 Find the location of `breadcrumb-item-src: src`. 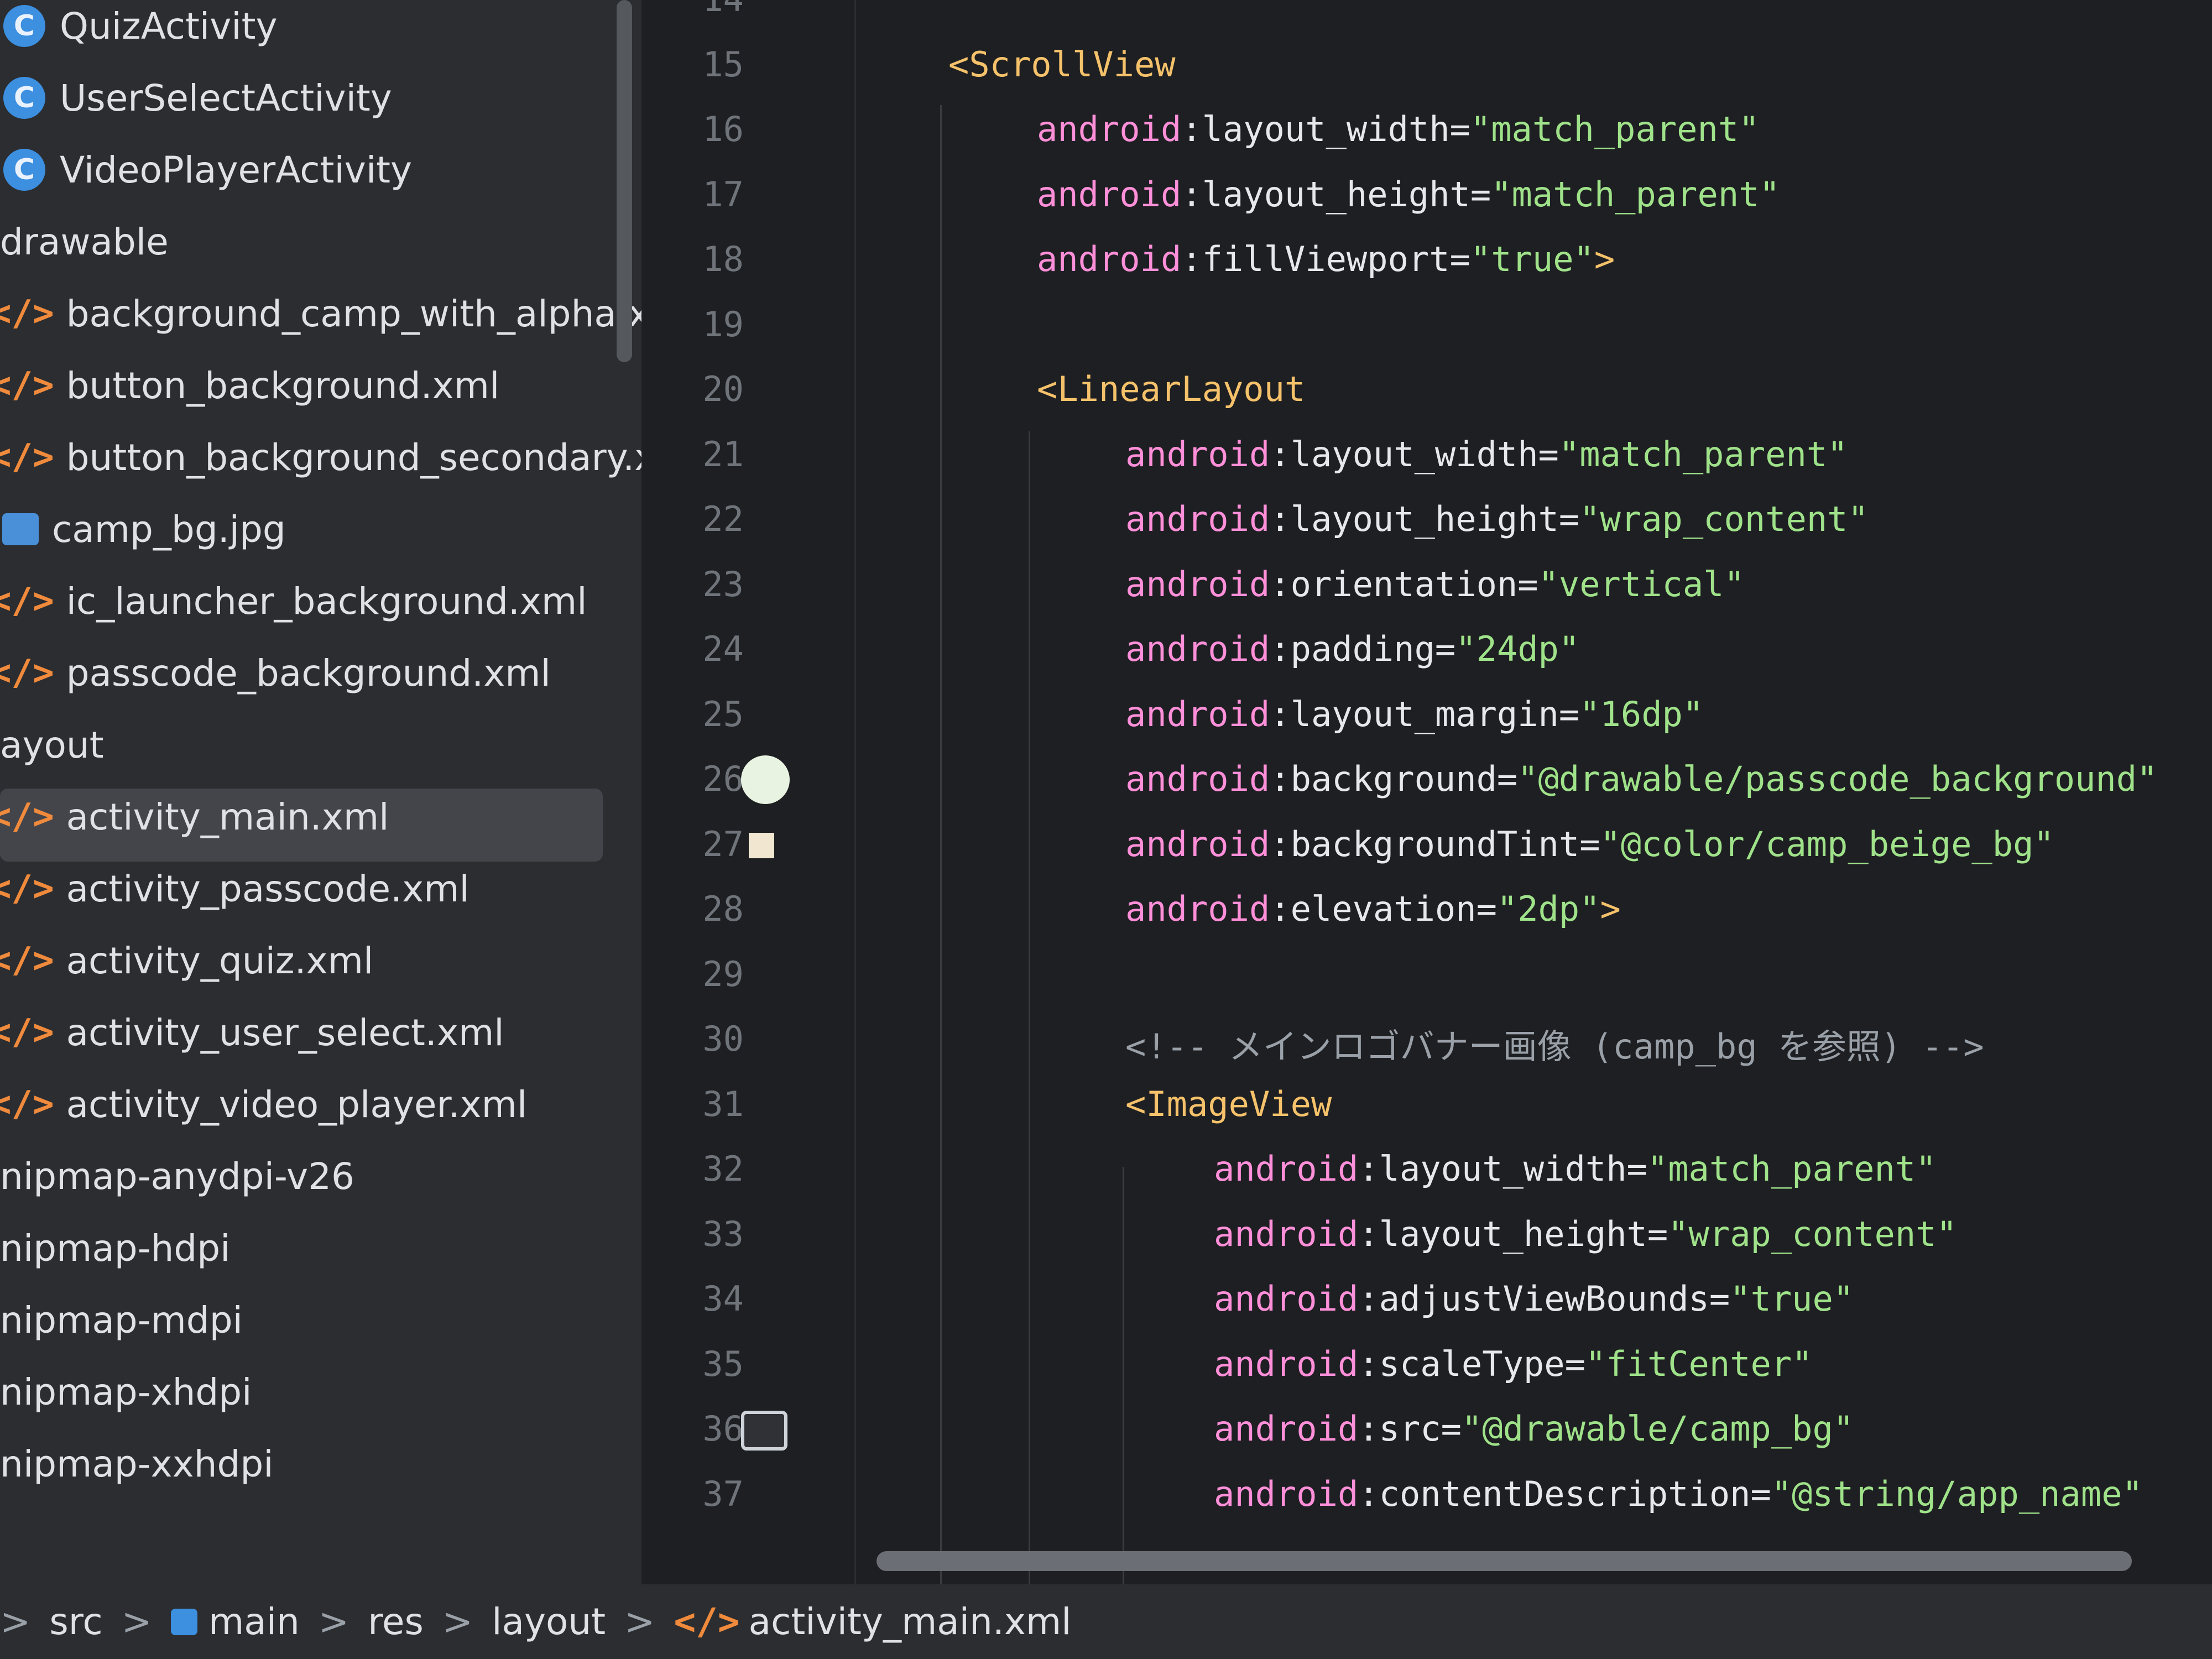

breadcrumb-item-src: src is located at coordinates (76, 1622).